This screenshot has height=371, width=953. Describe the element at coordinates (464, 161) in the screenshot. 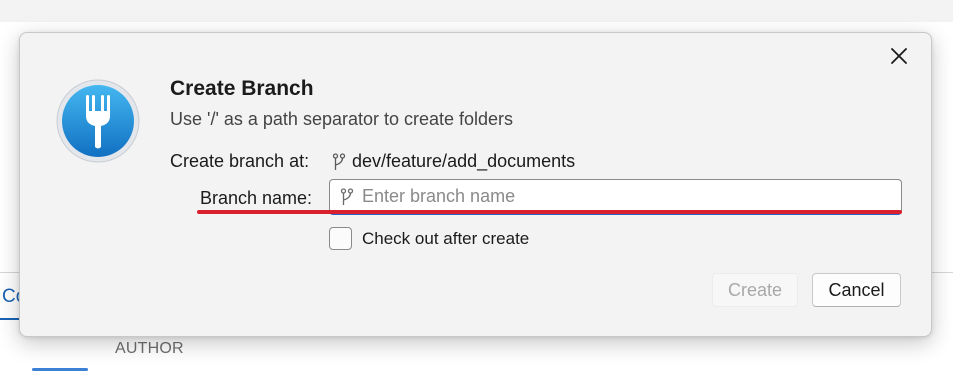

I see `create-at-branch-text: dev/feature/add_documents` at that location.